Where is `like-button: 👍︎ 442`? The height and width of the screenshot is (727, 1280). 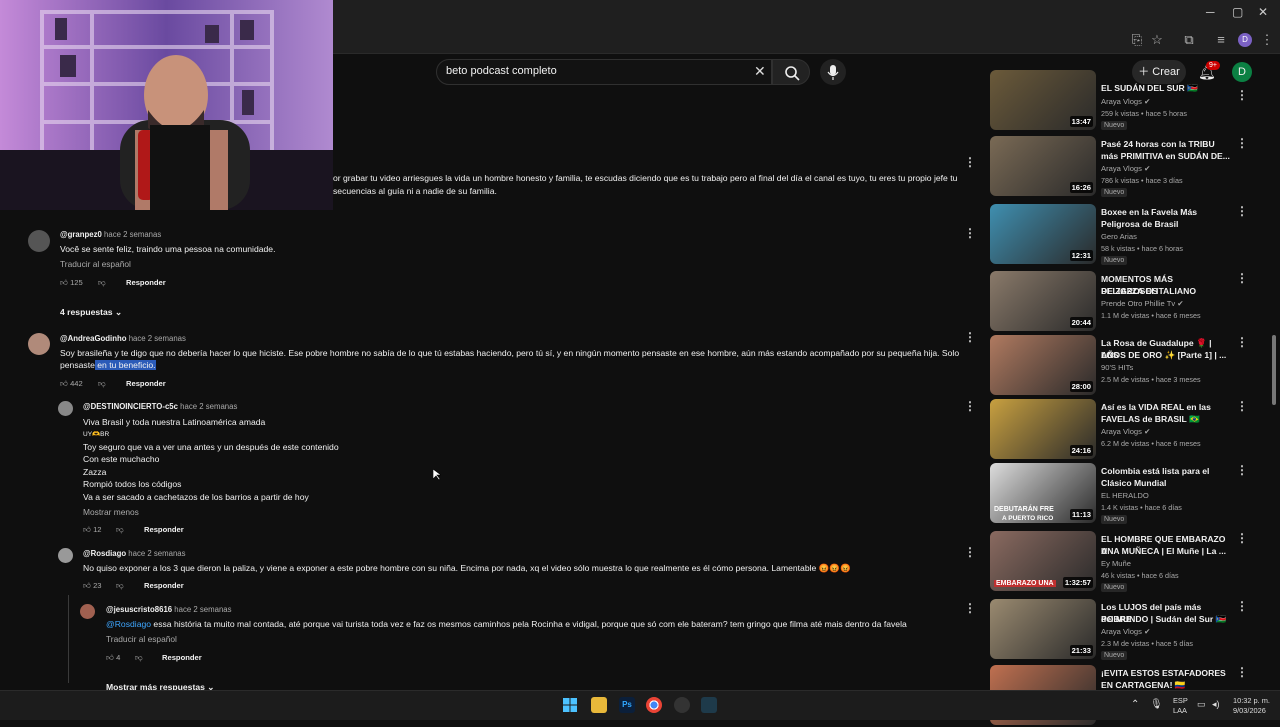
like-button: 👍︎ 442 is located at coordinates (71, 384).